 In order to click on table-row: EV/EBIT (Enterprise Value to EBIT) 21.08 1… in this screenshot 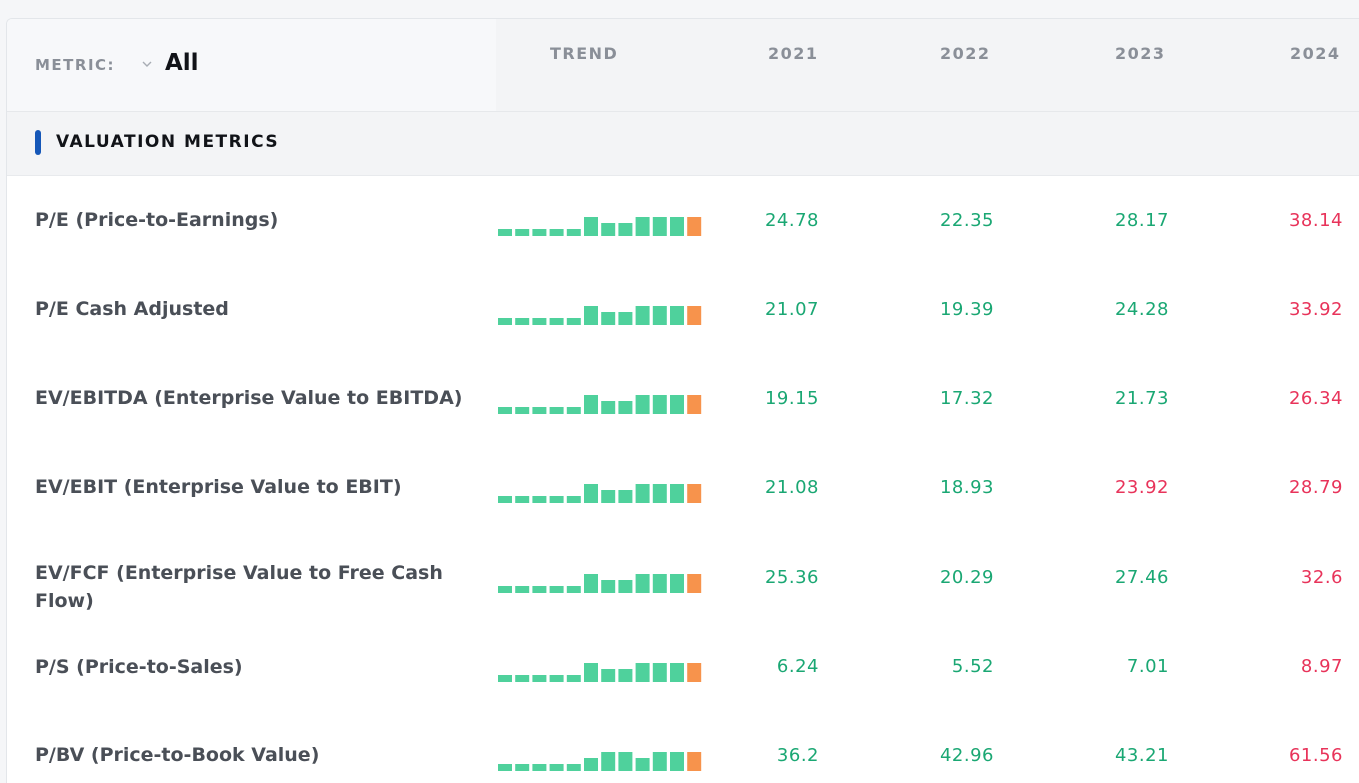, I will do `click(683, 488)`.